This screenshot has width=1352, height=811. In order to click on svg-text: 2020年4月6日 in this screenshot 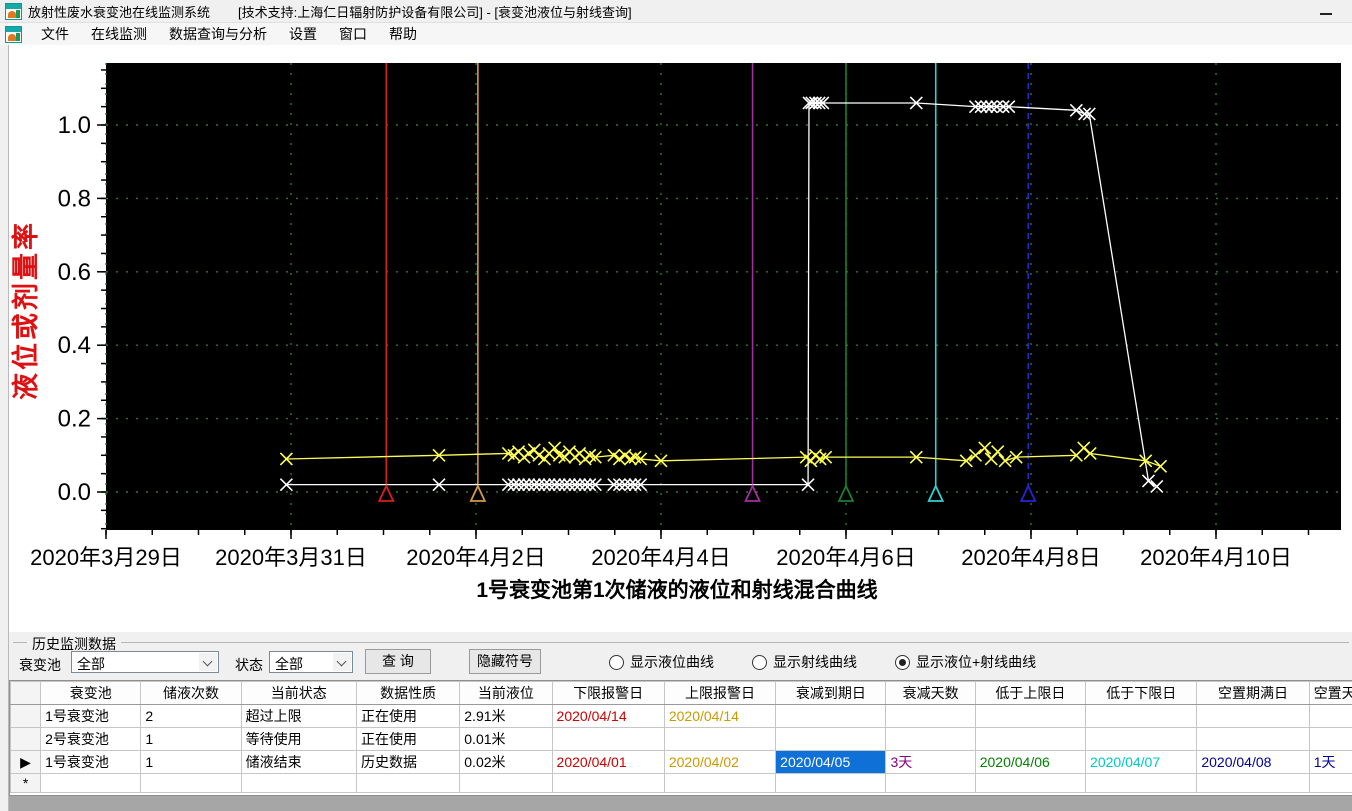, I will do `click(845, 557)`.